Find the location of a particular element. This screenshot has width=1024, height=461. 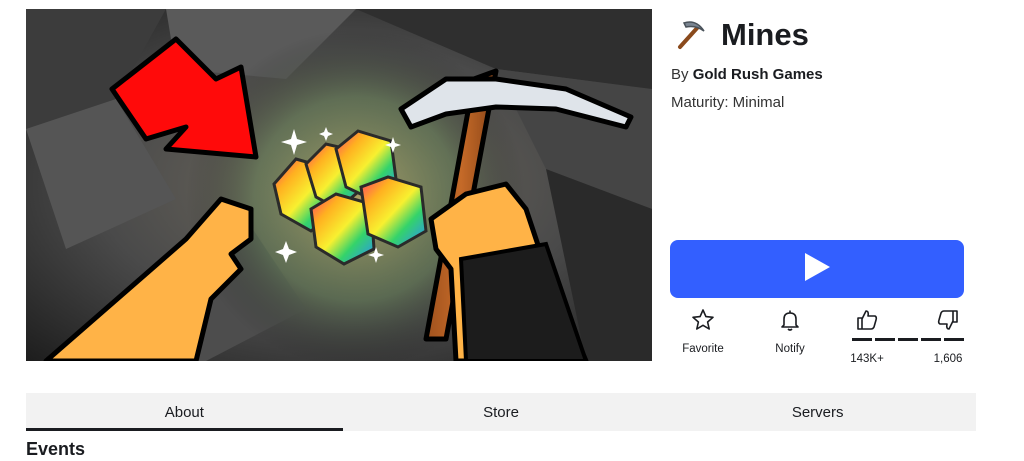

creator-line: By Gold Rush Games is located at coordinates (747, 74).